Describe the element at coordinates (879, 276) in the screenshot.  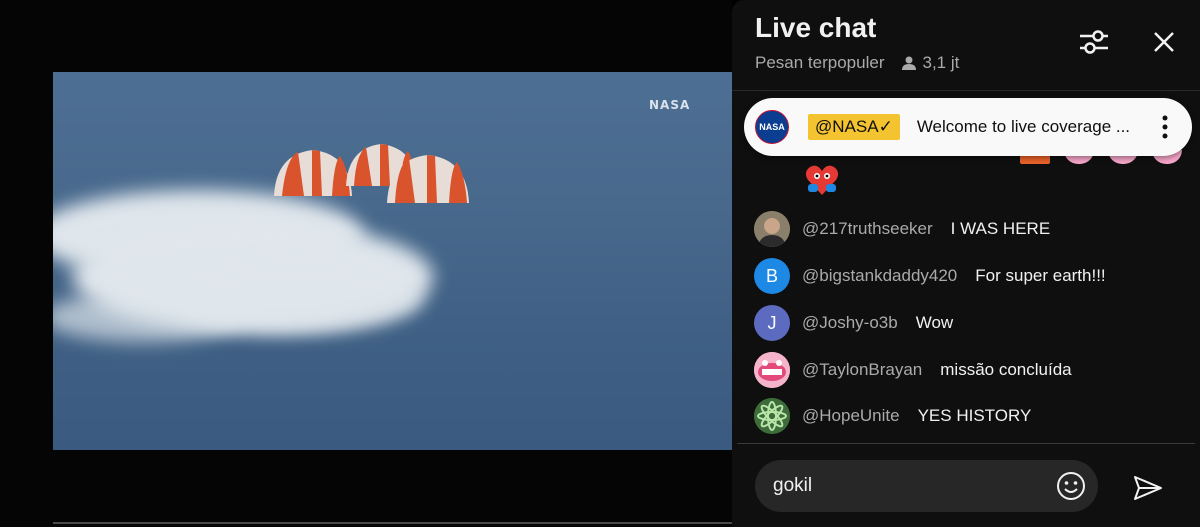
I see `message-author: @bigstankdaddy420` at that location.